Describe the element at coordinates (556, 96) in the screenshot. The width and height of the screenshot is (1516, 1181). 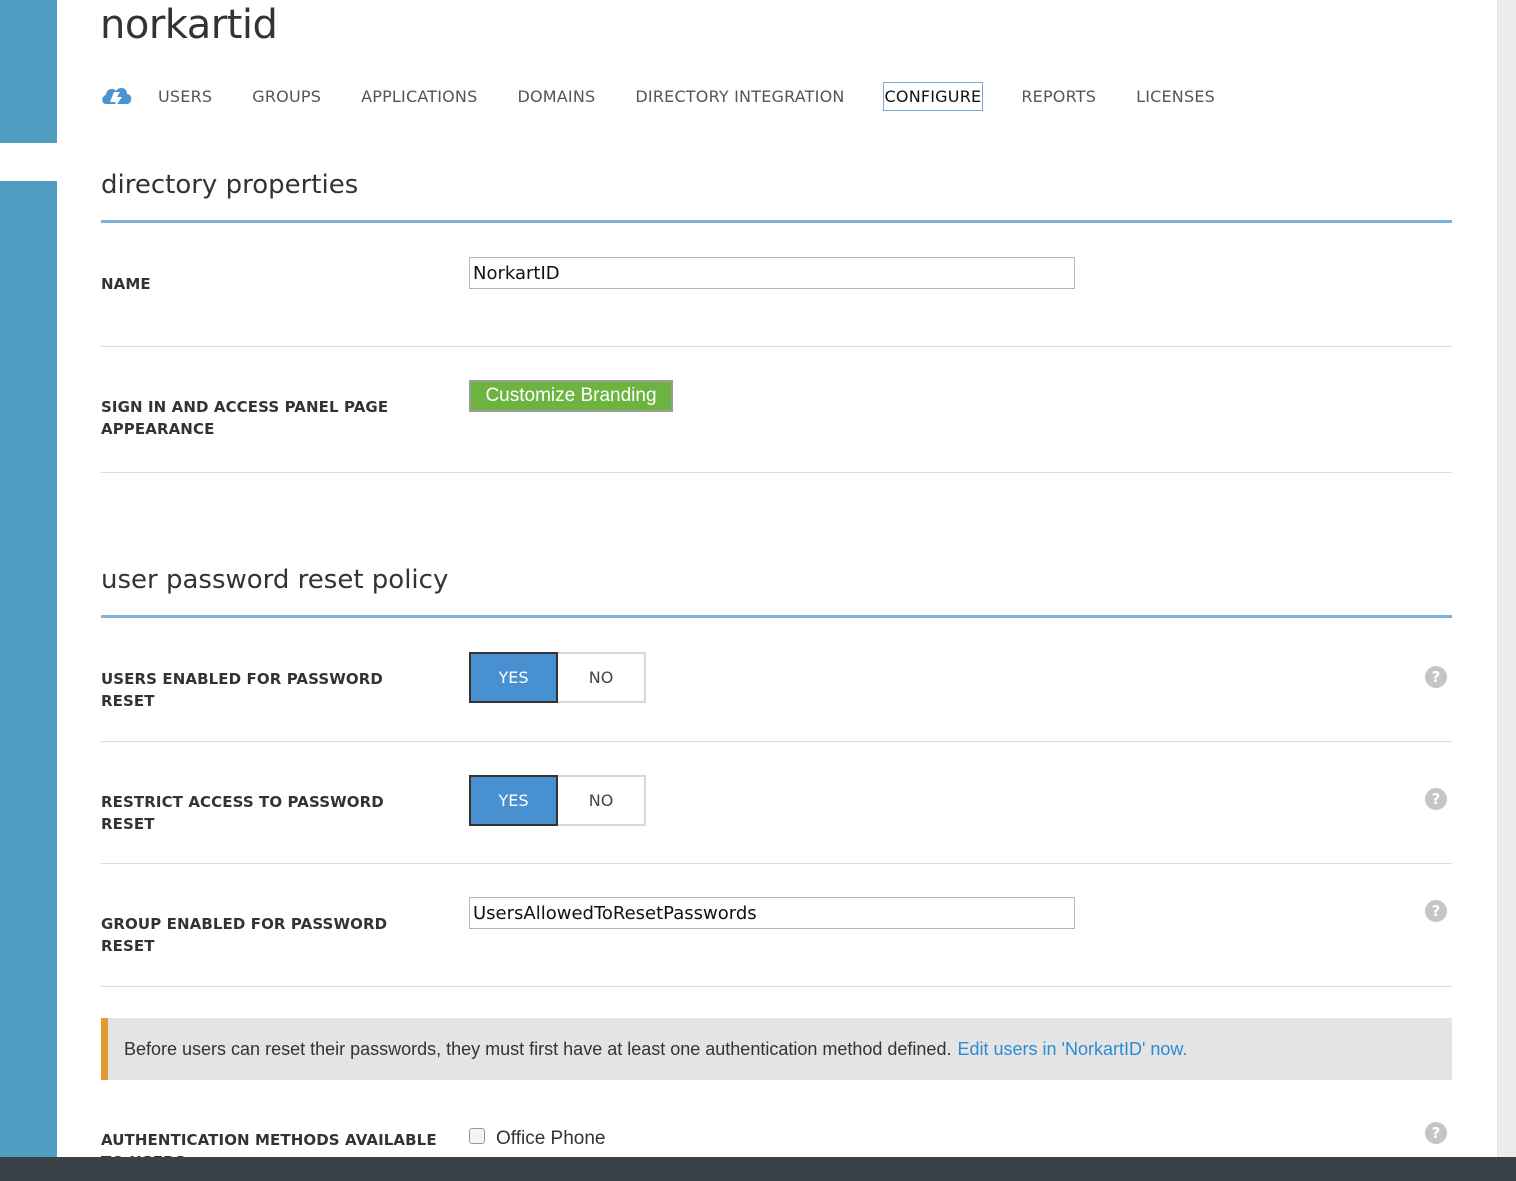
I see `tab-domains: DOMAINS` at that location.